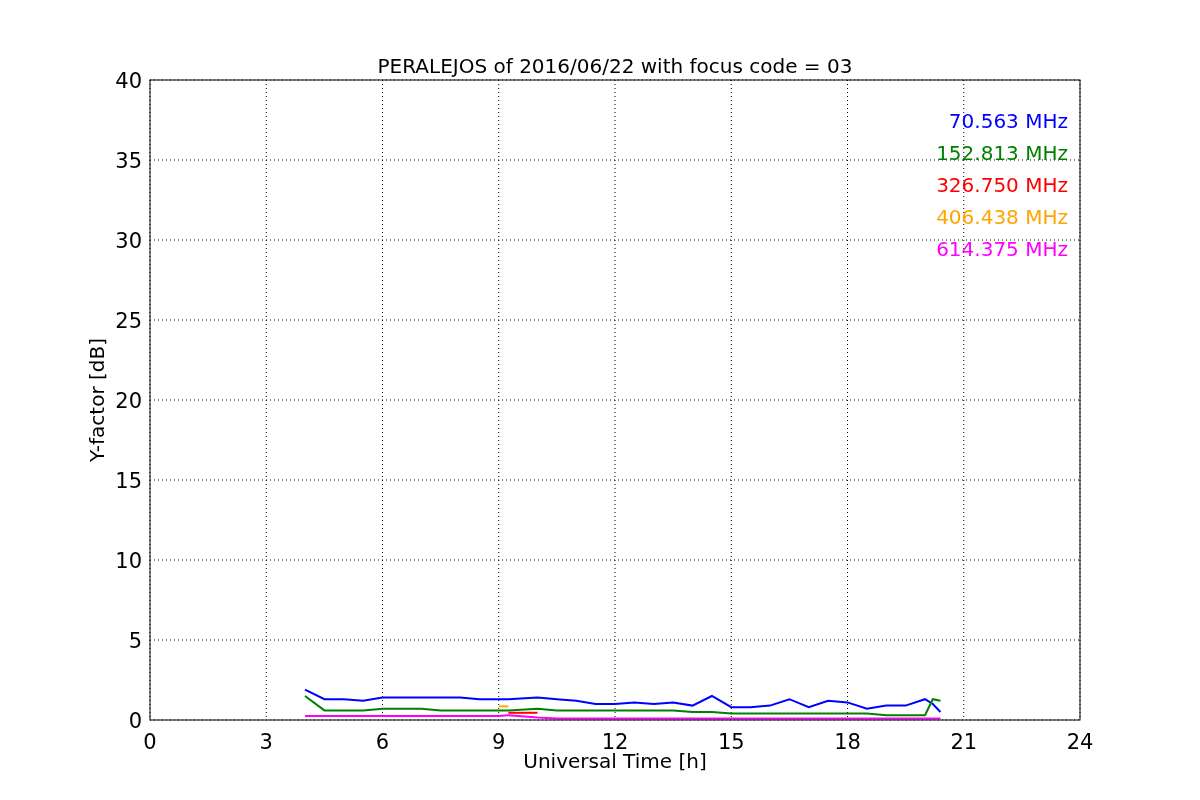 Image resolution: width=1200 pixels, height=800 pixels. What do you see at coordinates (1008, 121) in the screenshot?
I see `legend-label: 70.563 MHz` at bounding box center [1008, 121].